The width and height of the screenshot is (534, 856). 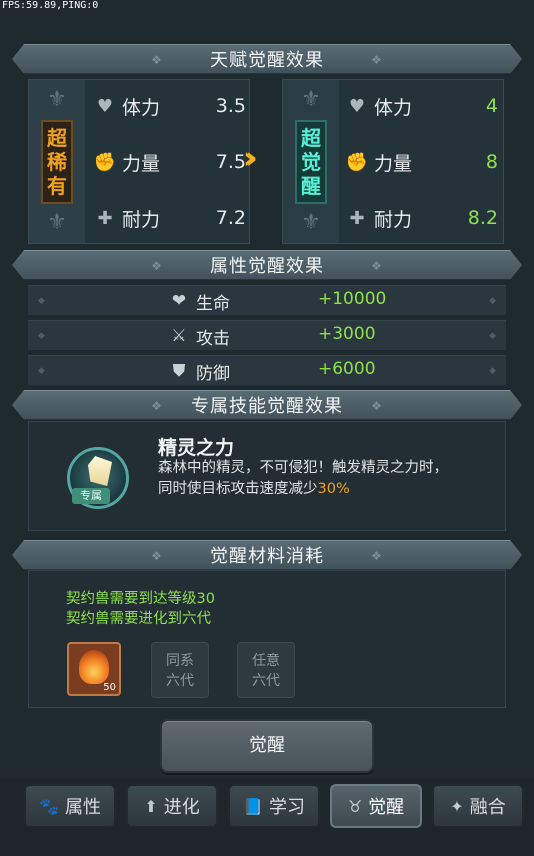 I want to click on attr-row-attack: ◆ ⚔ 攻击 +3000 ◆, so click(x=267, y=335).